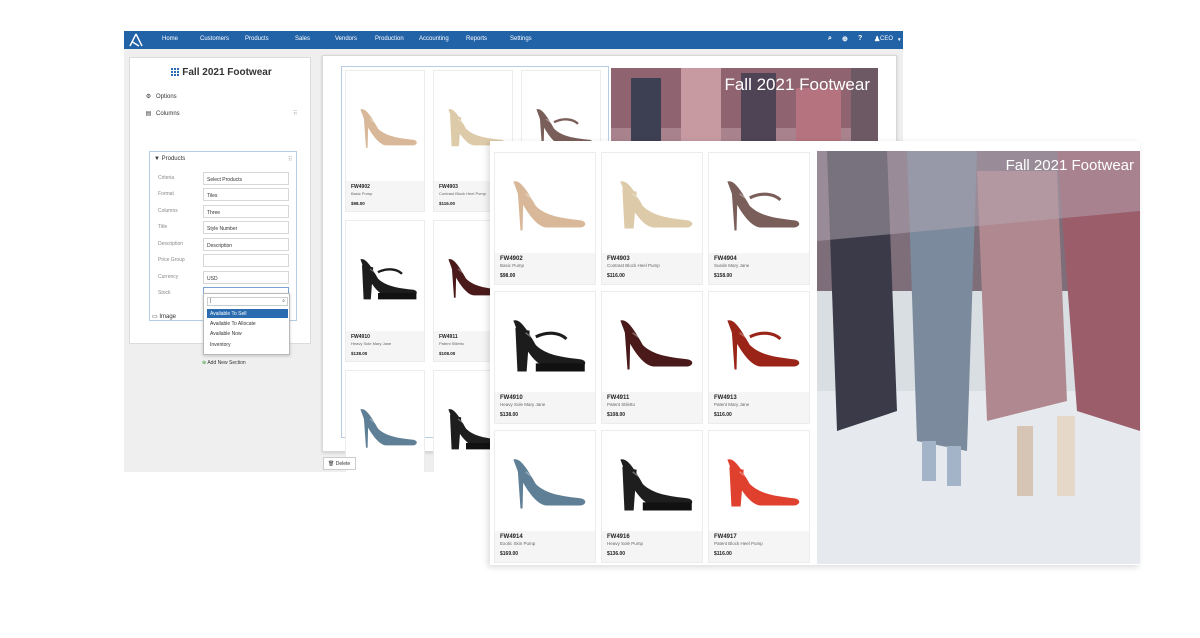 This screenshot has width=1200, height=638. Describe the element at coordinates (247, 313) in the screenshot. I see `stock-option: Available To Sell` at that location.